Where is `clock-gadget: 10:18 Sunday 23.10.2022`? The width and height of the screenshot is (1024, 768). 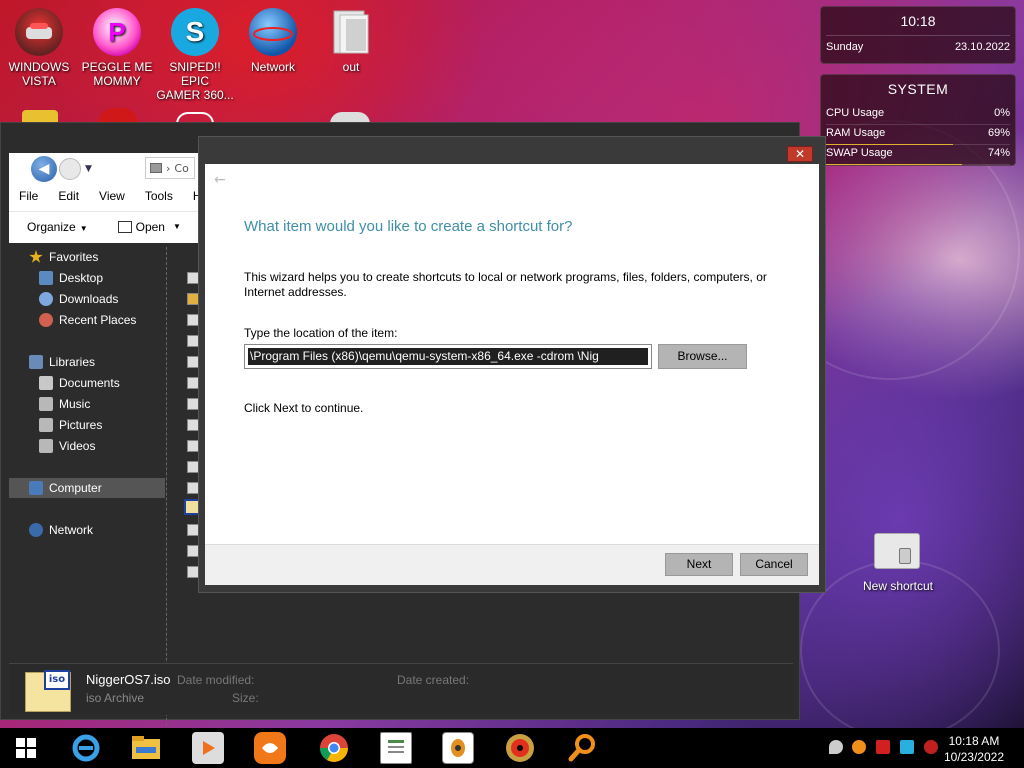
clock-gadget: 10:18 Sunday 23.10.2022 is located at coordinates (918, 35).